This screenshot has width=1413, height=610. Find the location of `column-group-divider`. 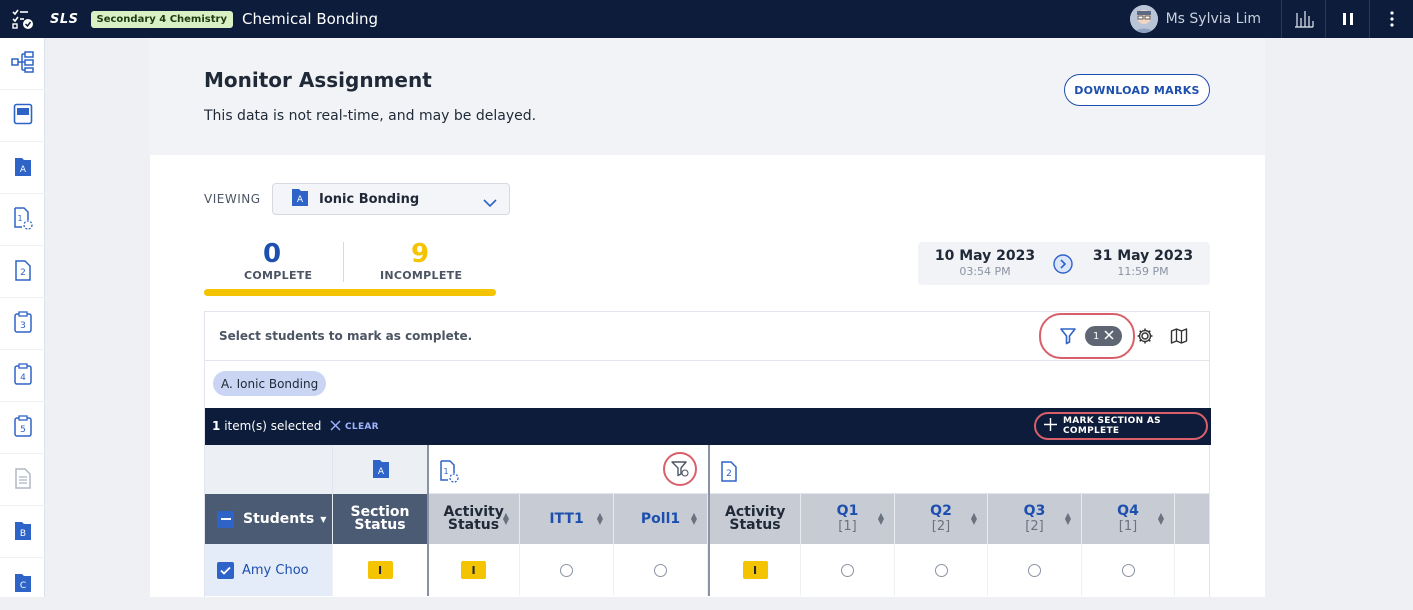

column-group-divider is located at coordinates (709, 520).